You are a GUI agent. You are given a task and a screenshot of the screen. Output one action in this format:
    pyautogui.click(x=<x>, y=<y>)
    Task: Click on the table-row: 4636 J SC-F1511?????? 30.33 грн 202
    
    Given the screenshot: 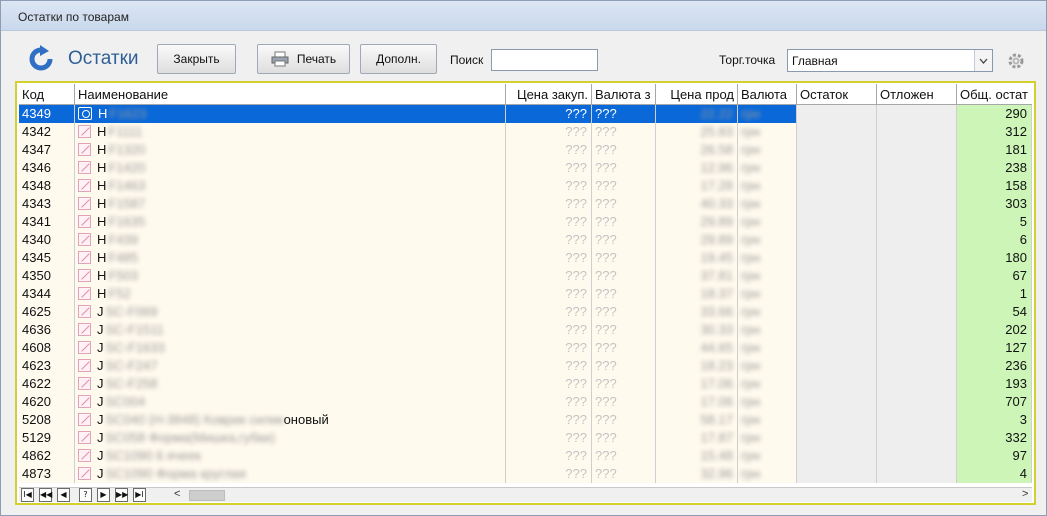 What is the action you would take?
    pyautogui.click(x=525, y=330)
    